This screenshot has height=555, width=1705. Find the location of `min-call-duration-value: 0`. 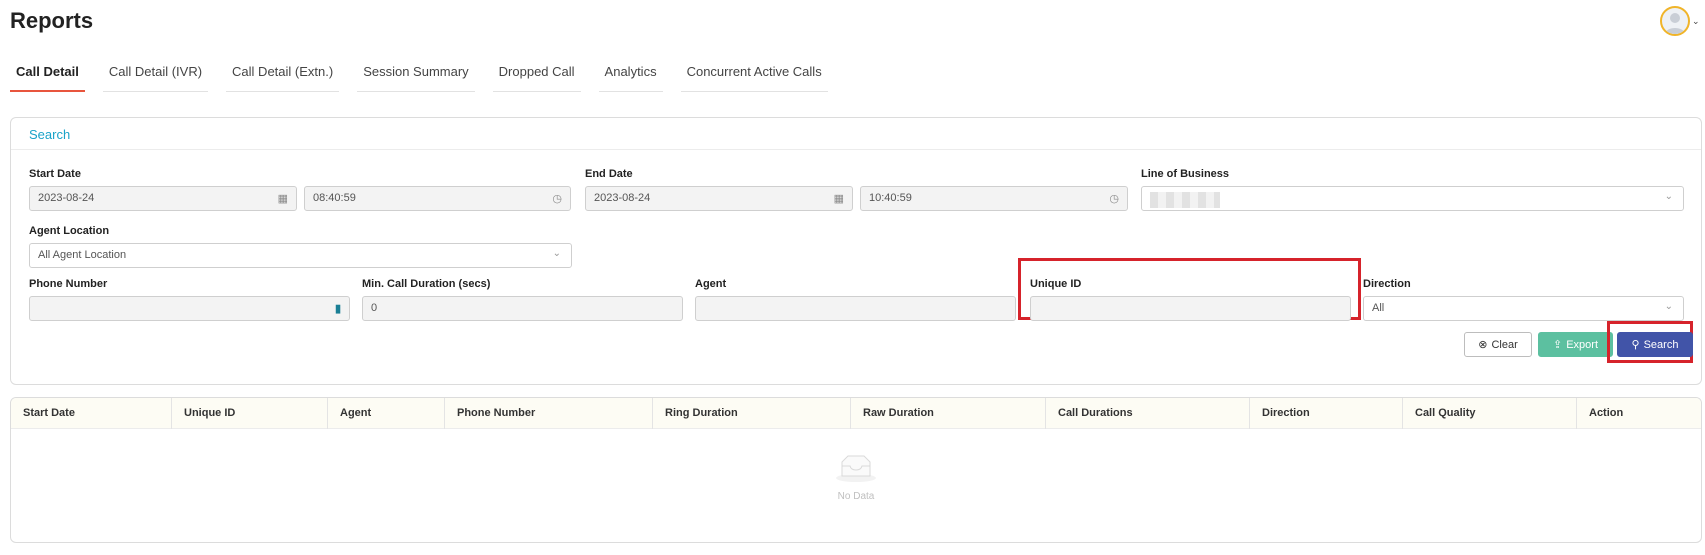

min-call-duration-value: 0 is located at coordinates (374, 308).